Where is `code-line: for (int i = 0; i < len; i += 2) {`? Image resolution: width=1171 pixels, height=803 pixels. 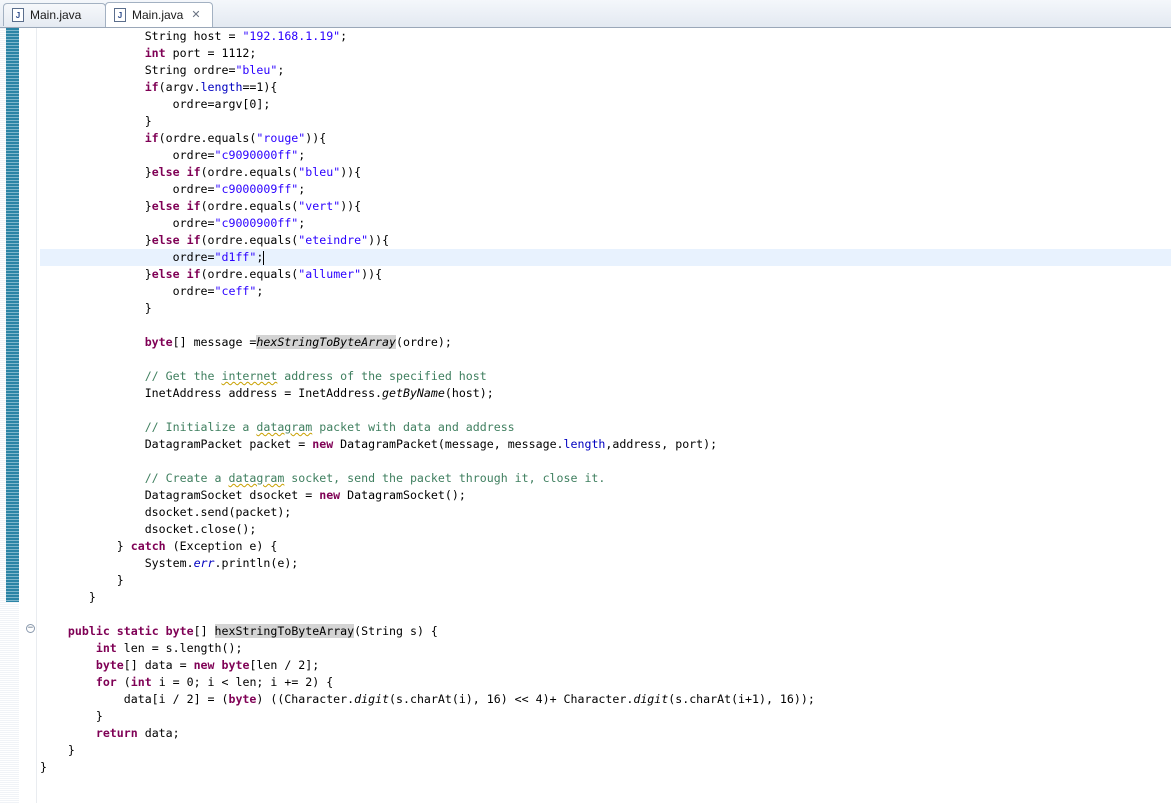
code-line: for (int i = 0; i < len; i += 2) { is located at coordinates (214, 682).